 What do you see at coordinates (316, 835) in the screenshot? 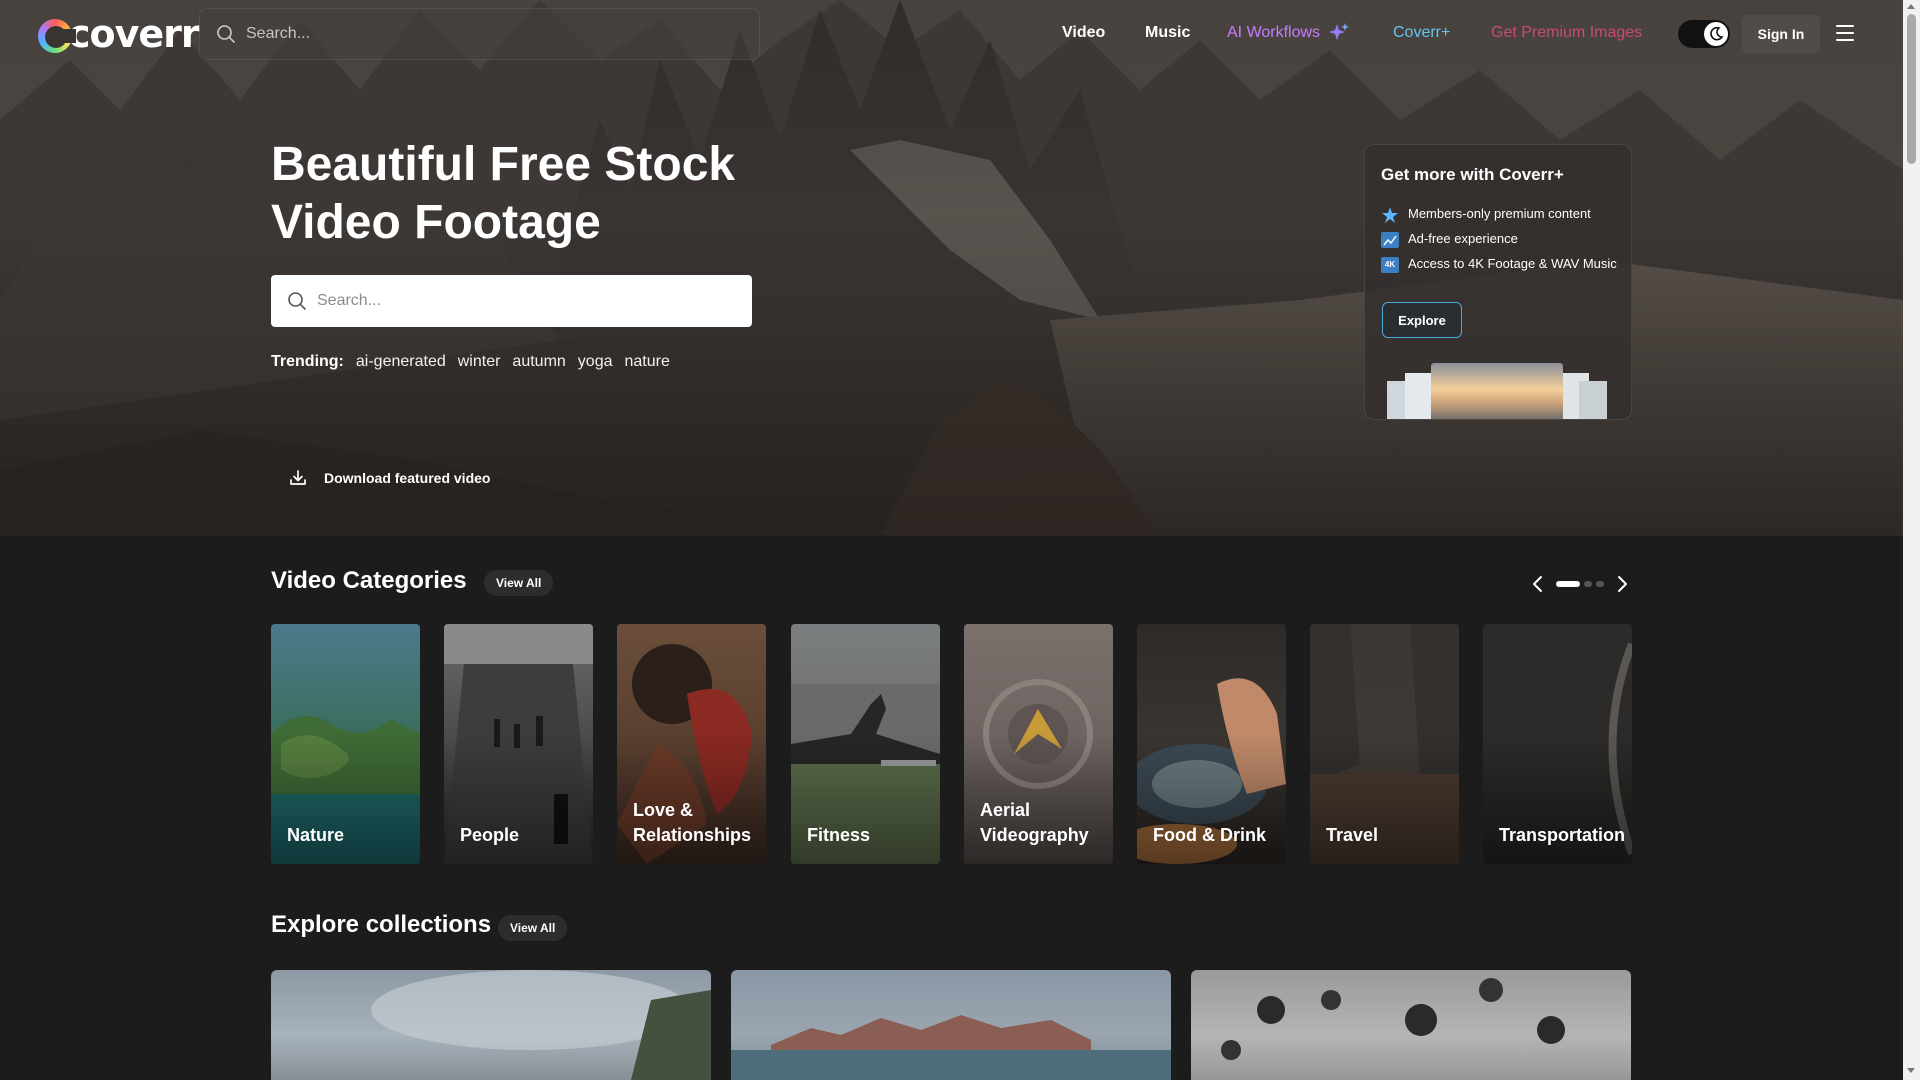
I see `category-label: Nature` at bounding box center [316, 835].